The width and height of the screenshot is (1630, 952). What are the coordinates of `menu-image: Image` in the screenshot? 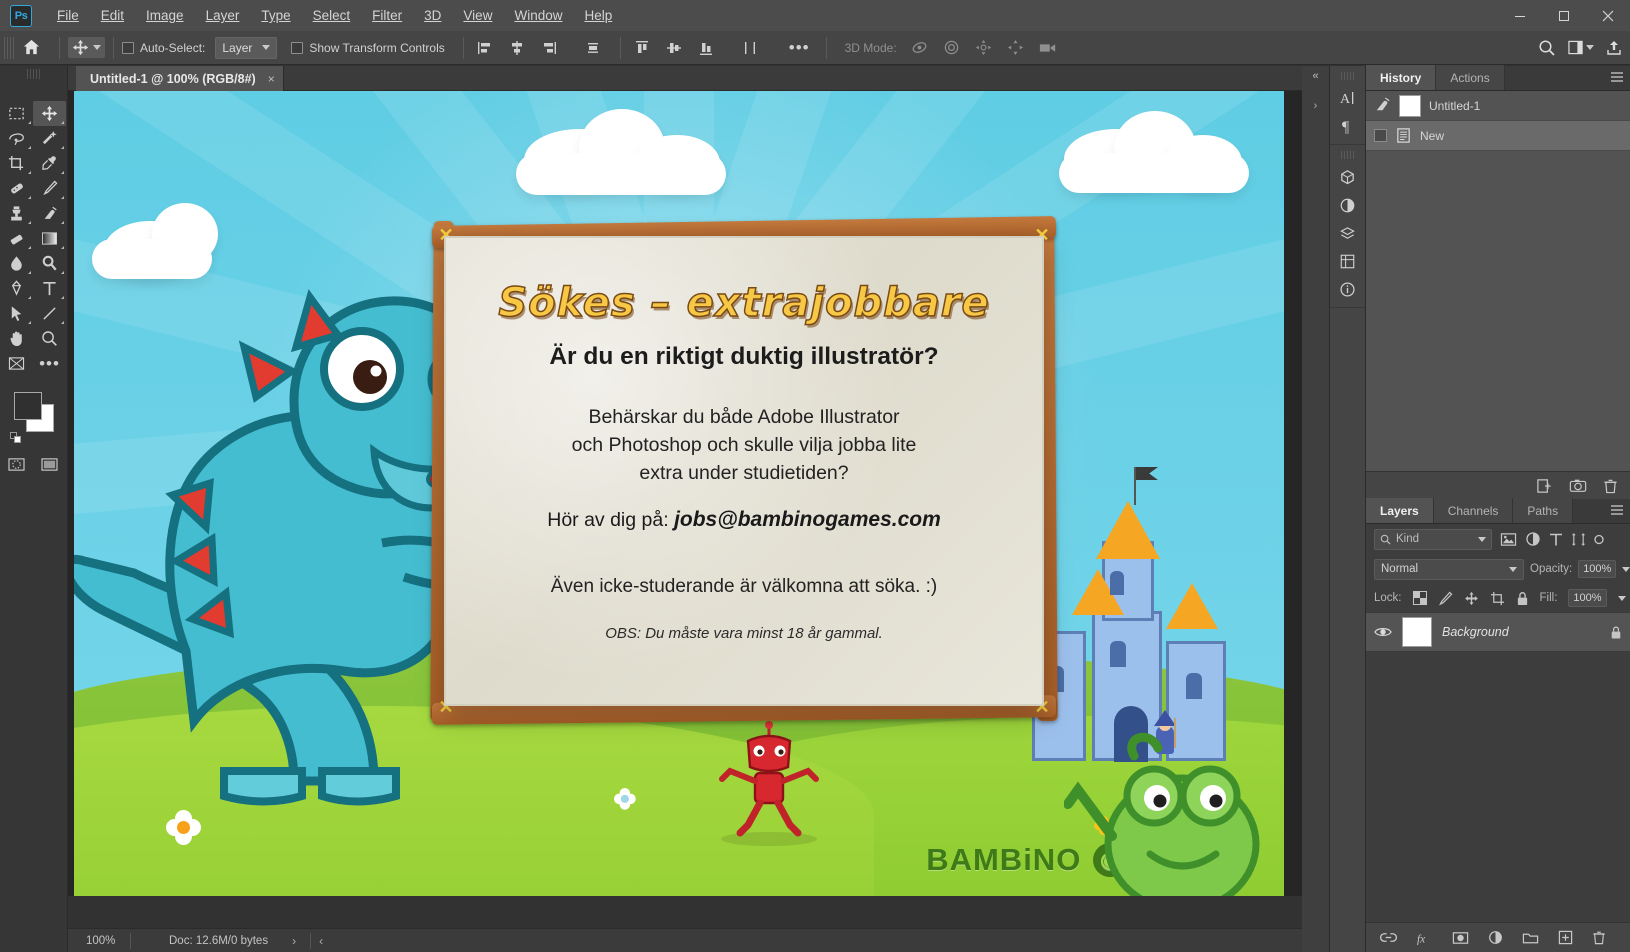 It's located at (165, 15).